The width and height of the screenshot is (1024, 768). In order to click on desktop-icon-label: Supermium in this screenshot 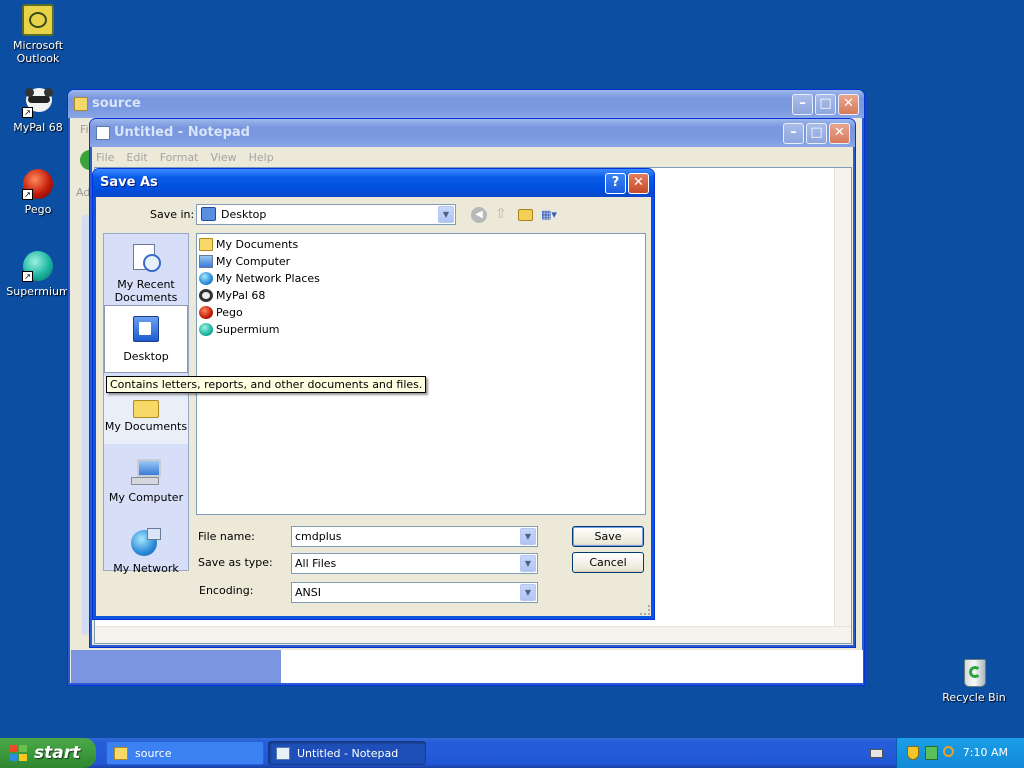, I will do `click(38, 291)`.